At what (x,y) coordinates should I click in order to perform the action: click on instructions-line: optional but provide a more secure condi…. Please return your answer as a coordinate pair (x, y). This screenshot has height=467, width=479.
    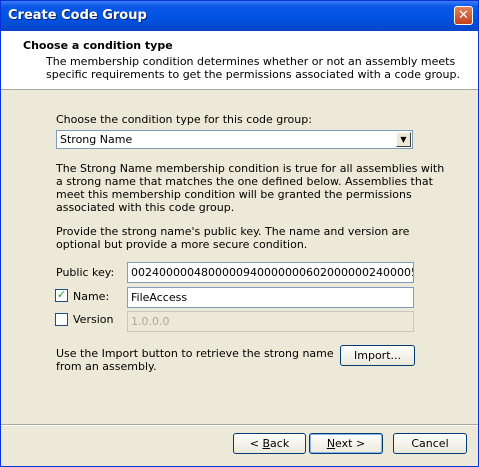
    Looking at the image, I should click on (182, 244).